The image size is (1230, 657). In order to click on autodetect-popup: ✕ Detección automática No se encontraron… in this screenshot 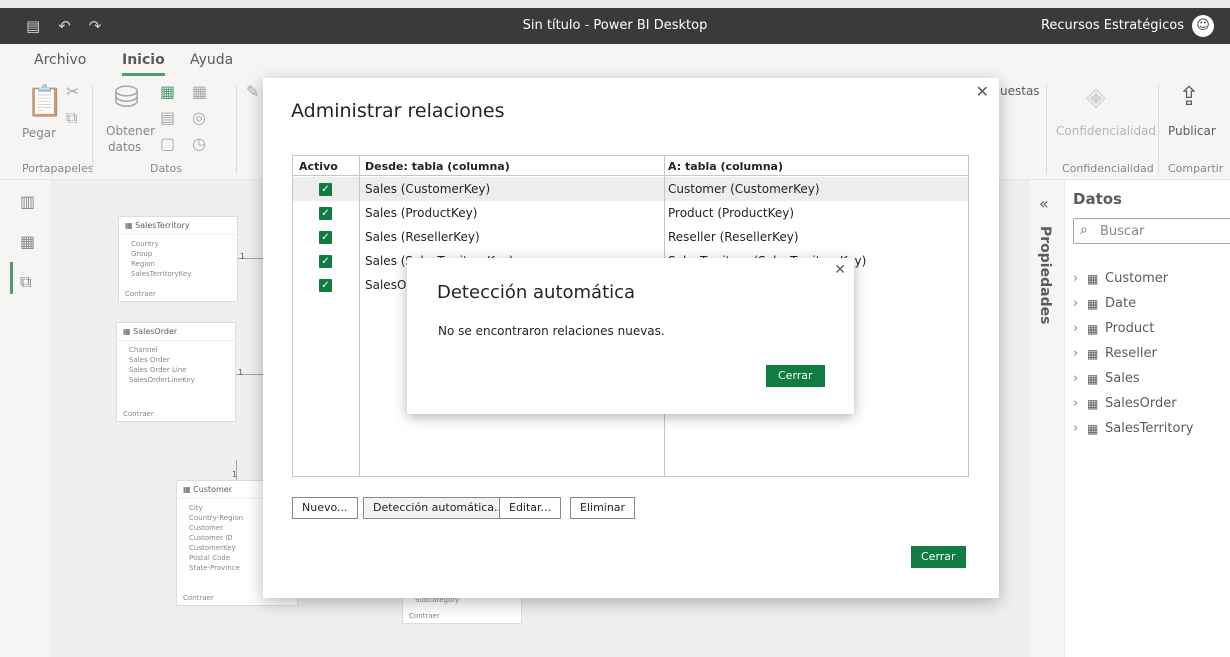, I will do `click(630, 336)`.